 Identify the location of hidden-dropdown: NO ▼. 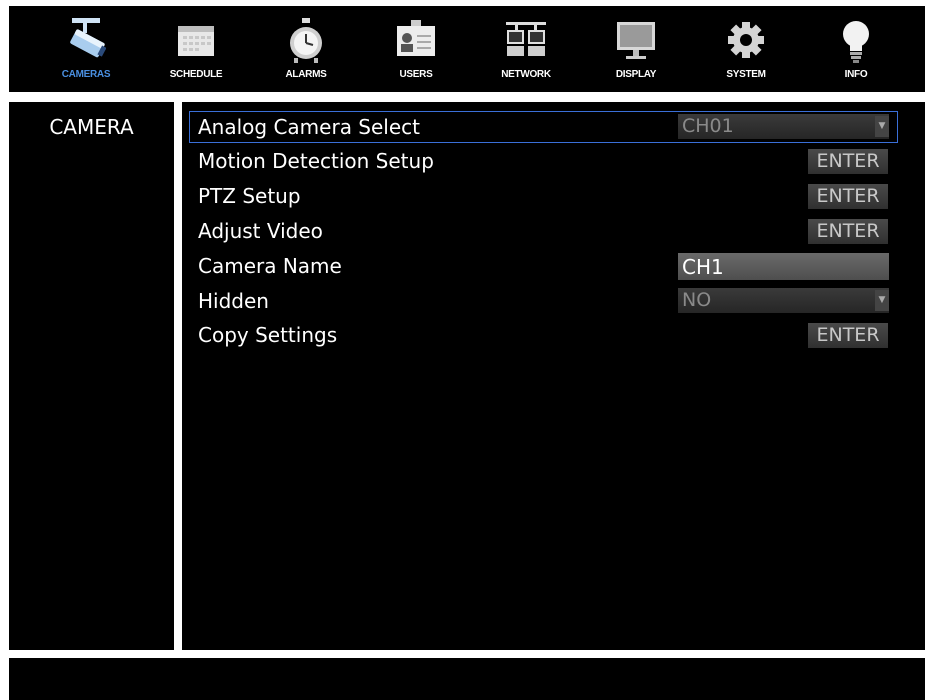
(783, 300).